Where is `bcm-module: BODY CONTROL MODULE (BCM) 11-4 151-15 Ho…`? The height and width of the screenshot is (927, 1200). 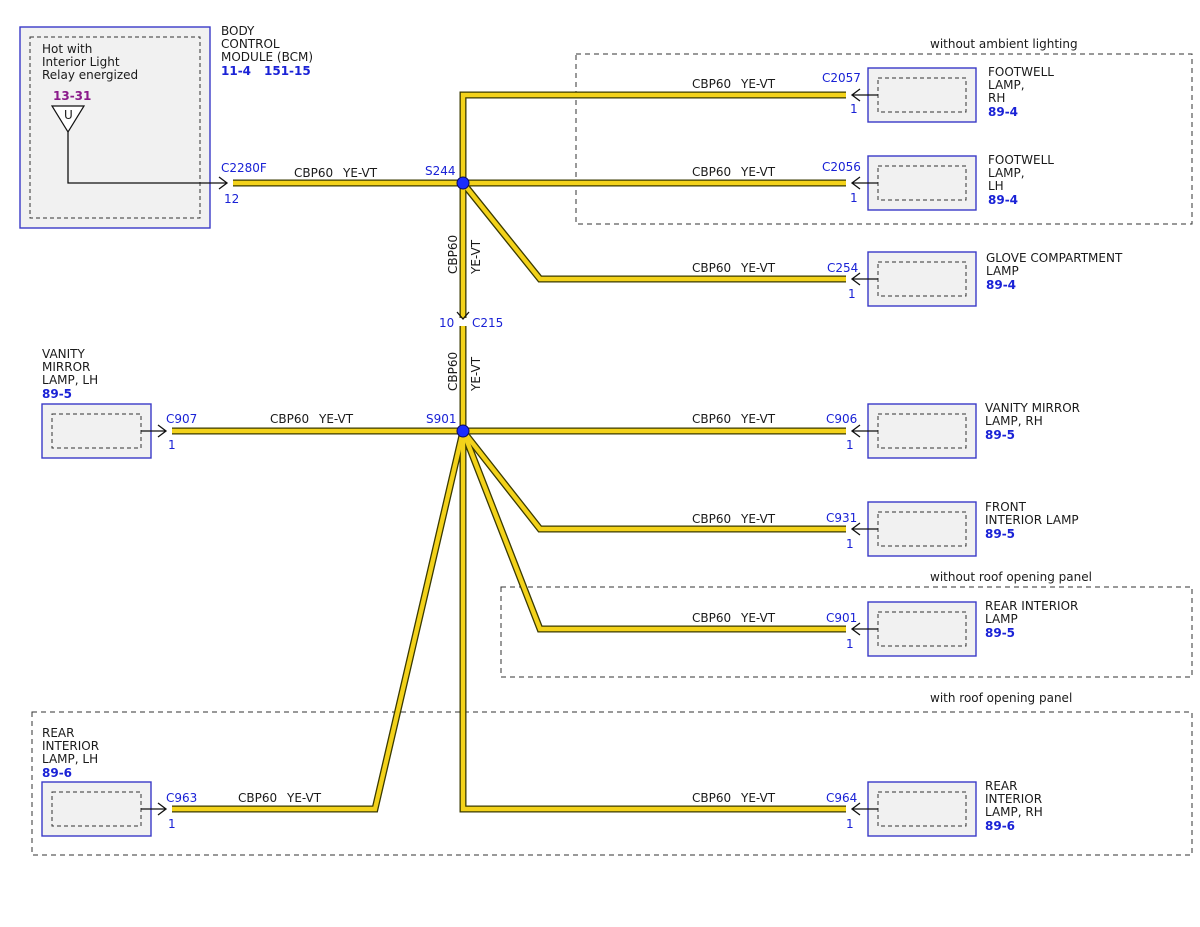
bcm-module: BODY CONTROL MODULE (BCM) 11-4 151-15 Ho… is located at coordinates (166, 126).